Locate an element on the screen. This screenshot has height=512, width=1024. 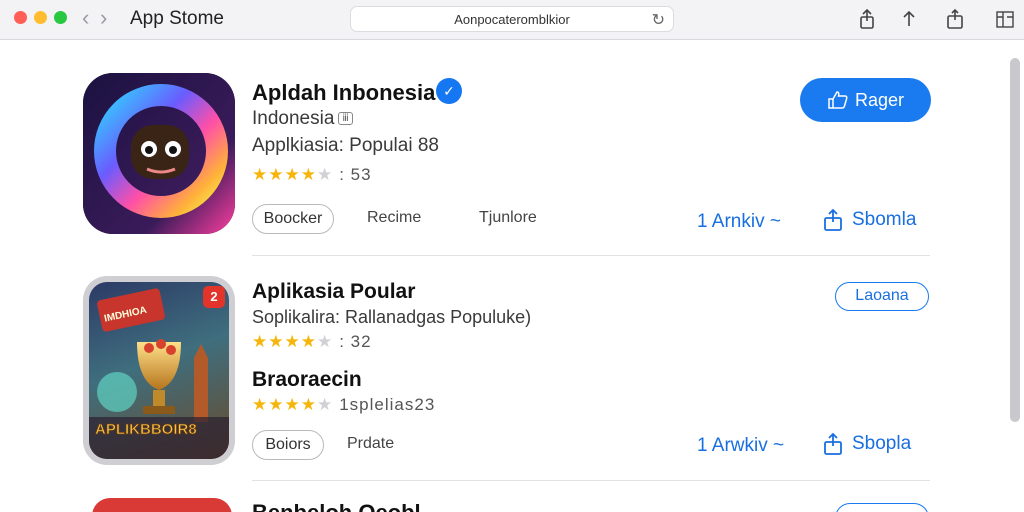
app-1-rating-count: : 53 is located at coordinates (355, 174).